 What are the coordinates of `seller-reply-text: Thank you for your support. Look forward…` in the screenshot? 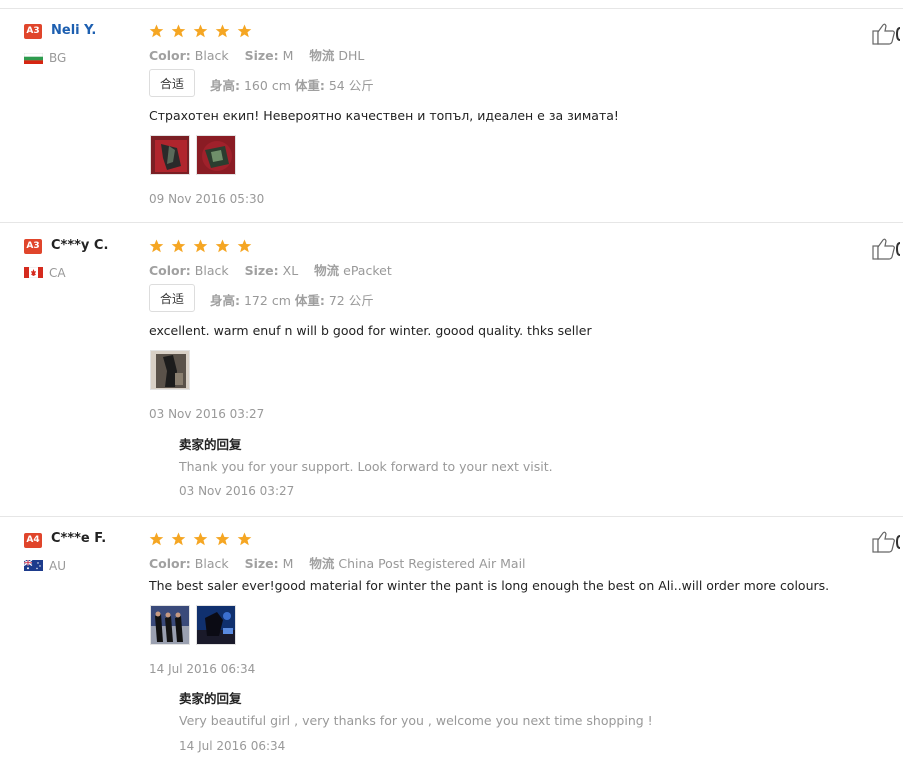 It's located at (366, 466).